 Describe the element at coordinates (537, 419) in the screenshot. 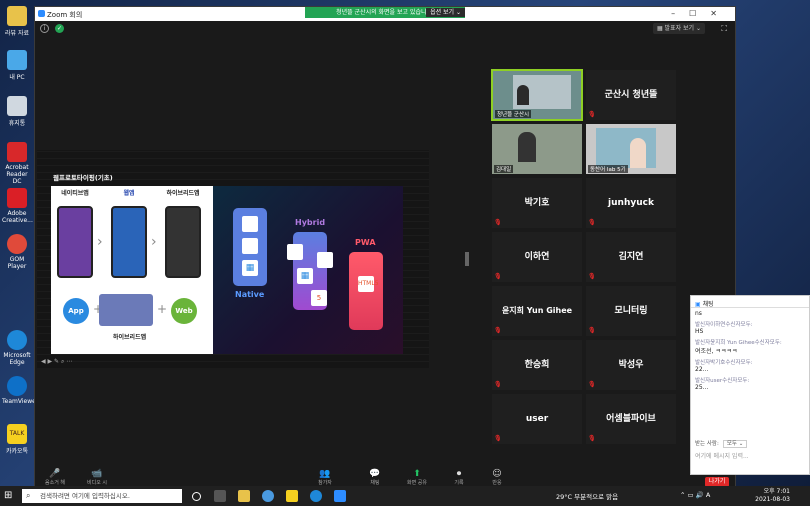

I see `participant-tile: user 🎙` at that location.